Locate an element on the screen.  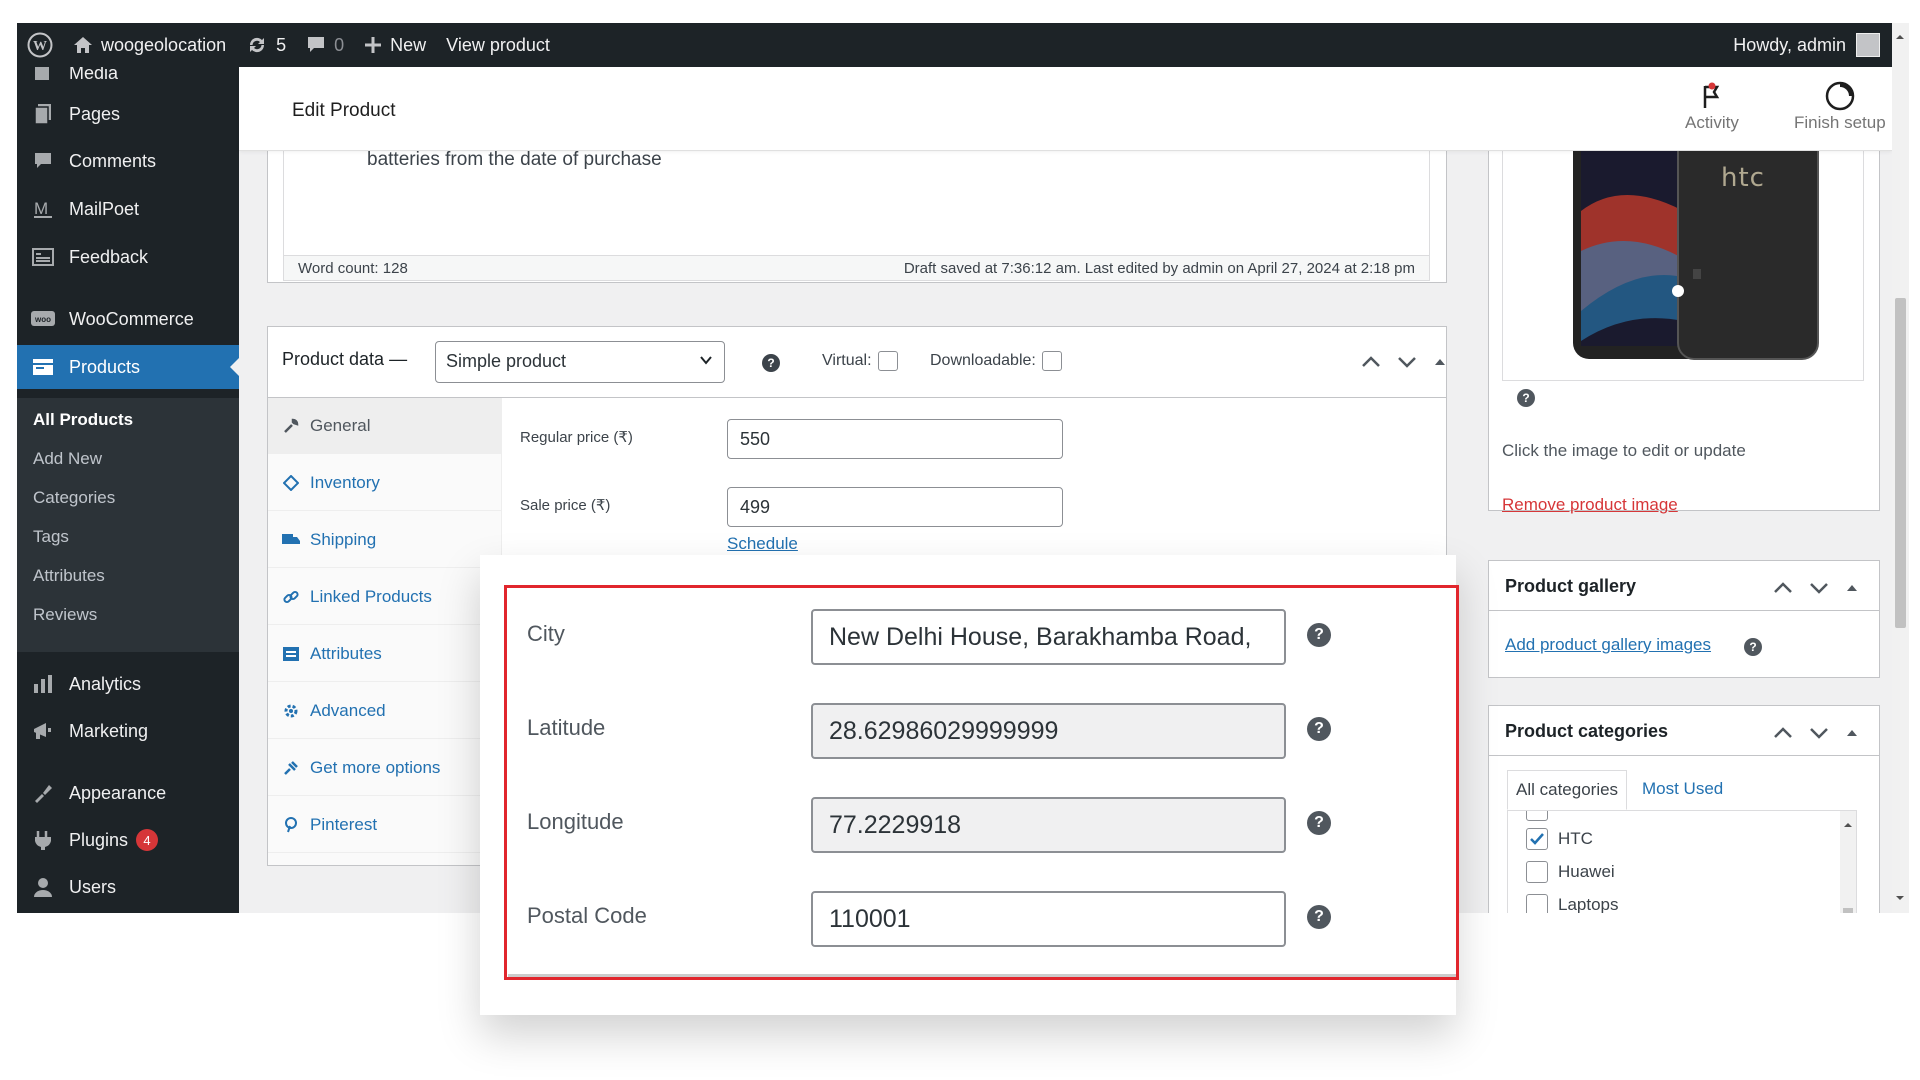
finish-setup-button: Finish setup is located at coordinates (1840, 106).